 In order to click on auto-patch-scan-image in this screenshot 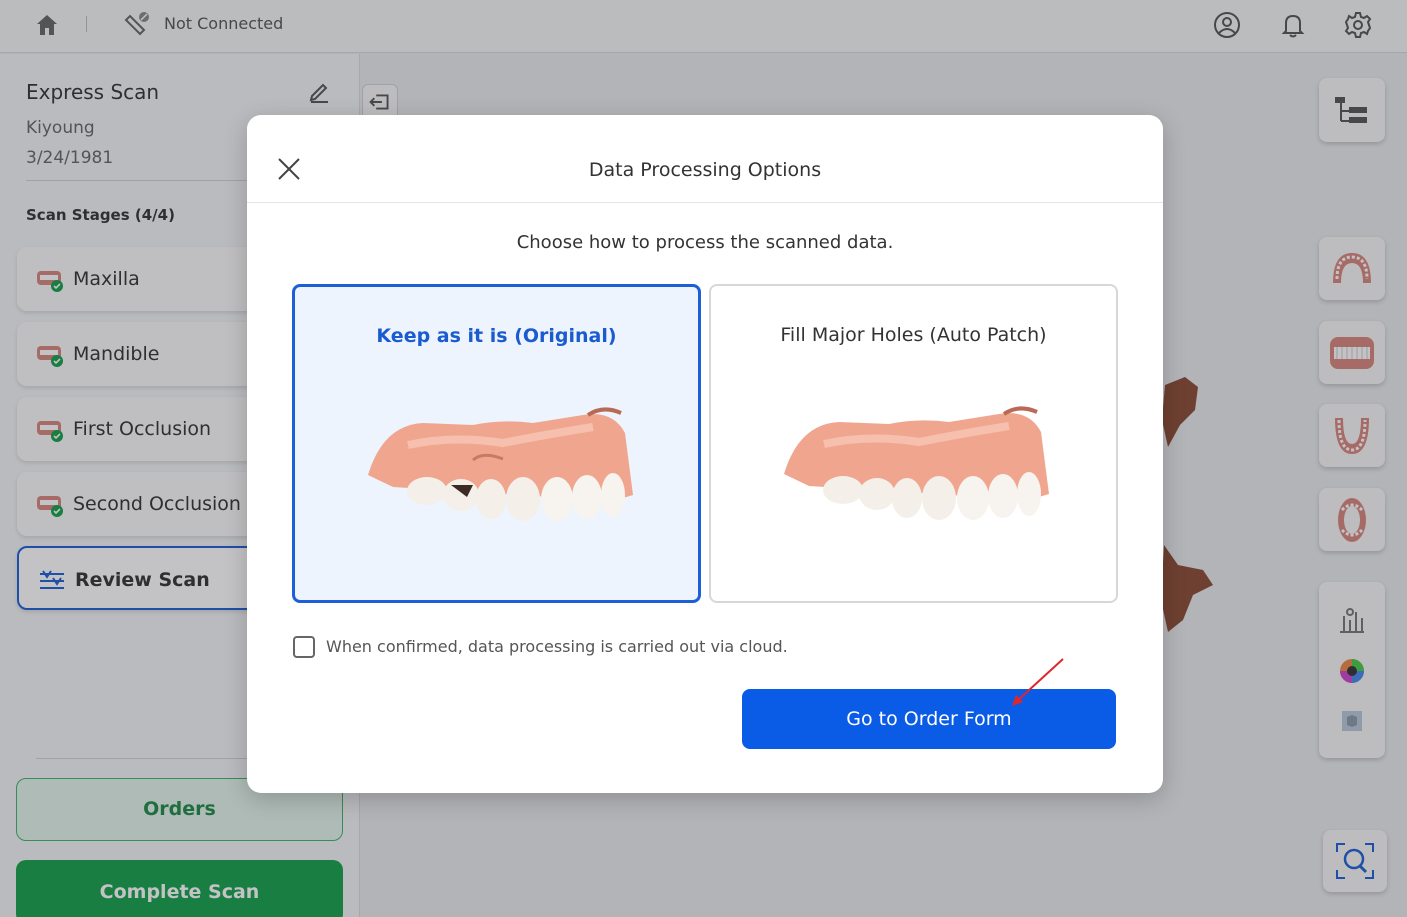, I will do `click(916, 463)`.